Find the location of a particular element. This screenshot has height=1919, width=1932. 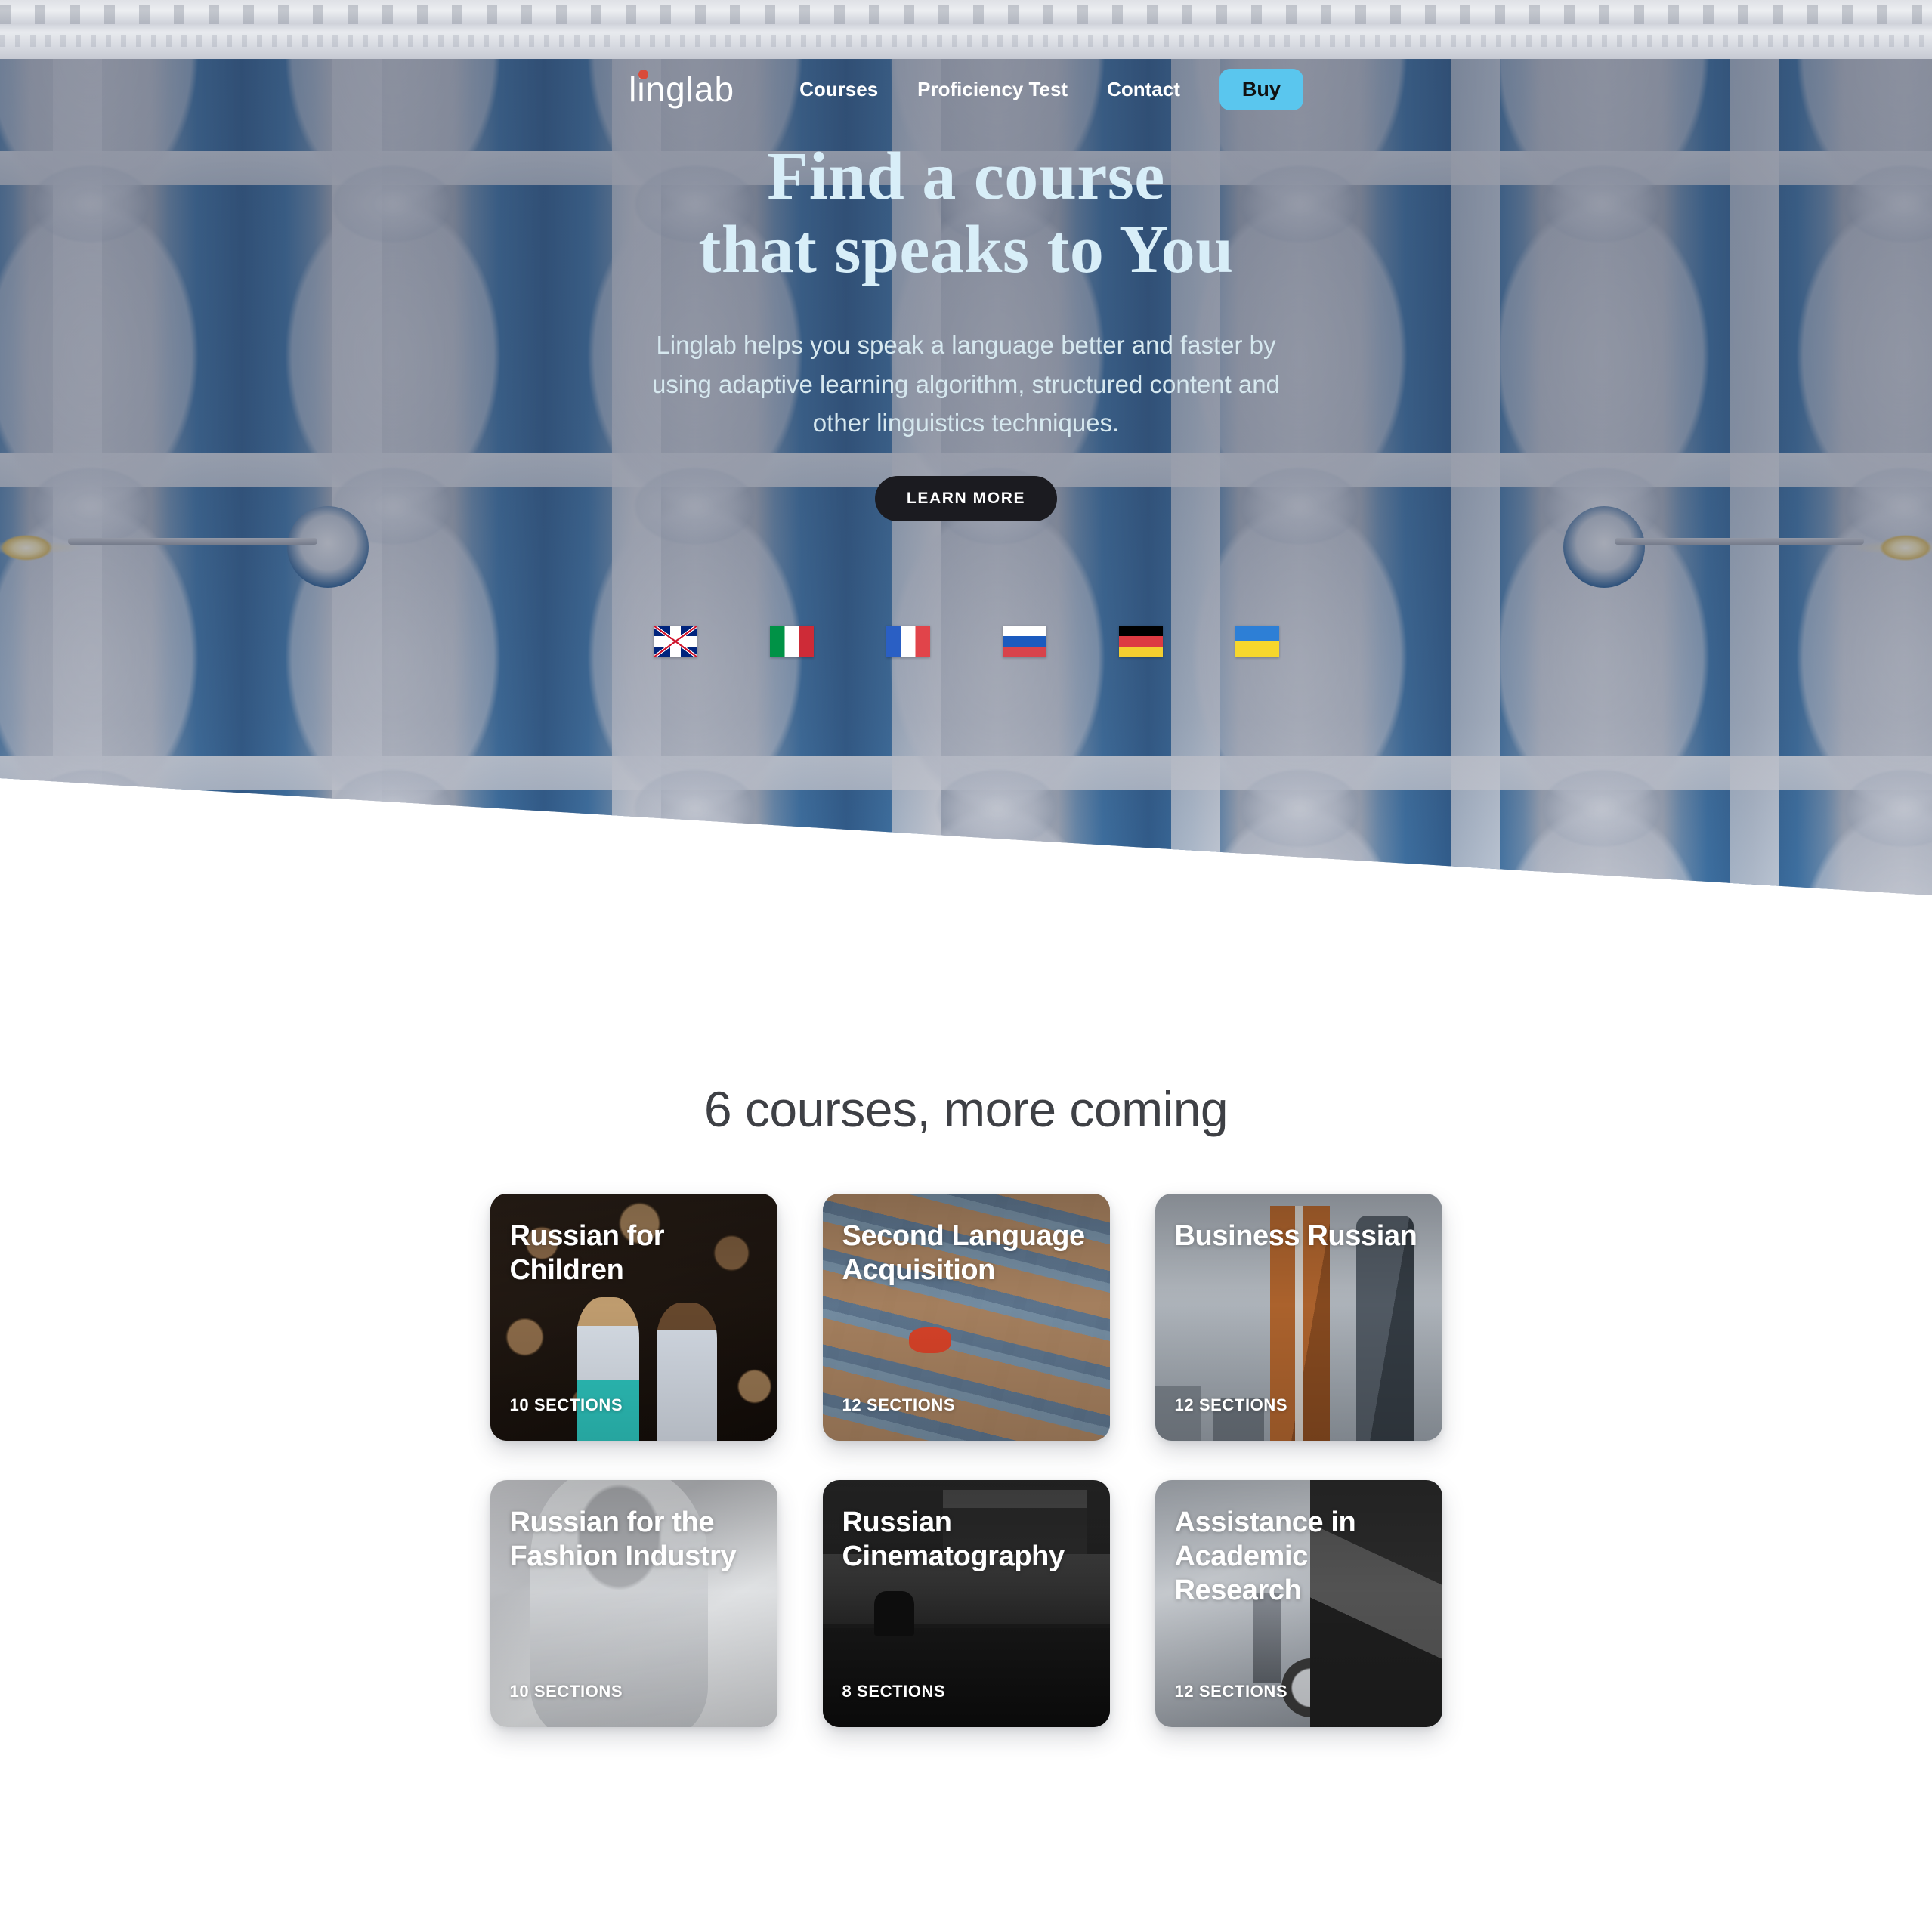

course-card-sections: 8 SECTIONS is located at coordinates (894, 1691).